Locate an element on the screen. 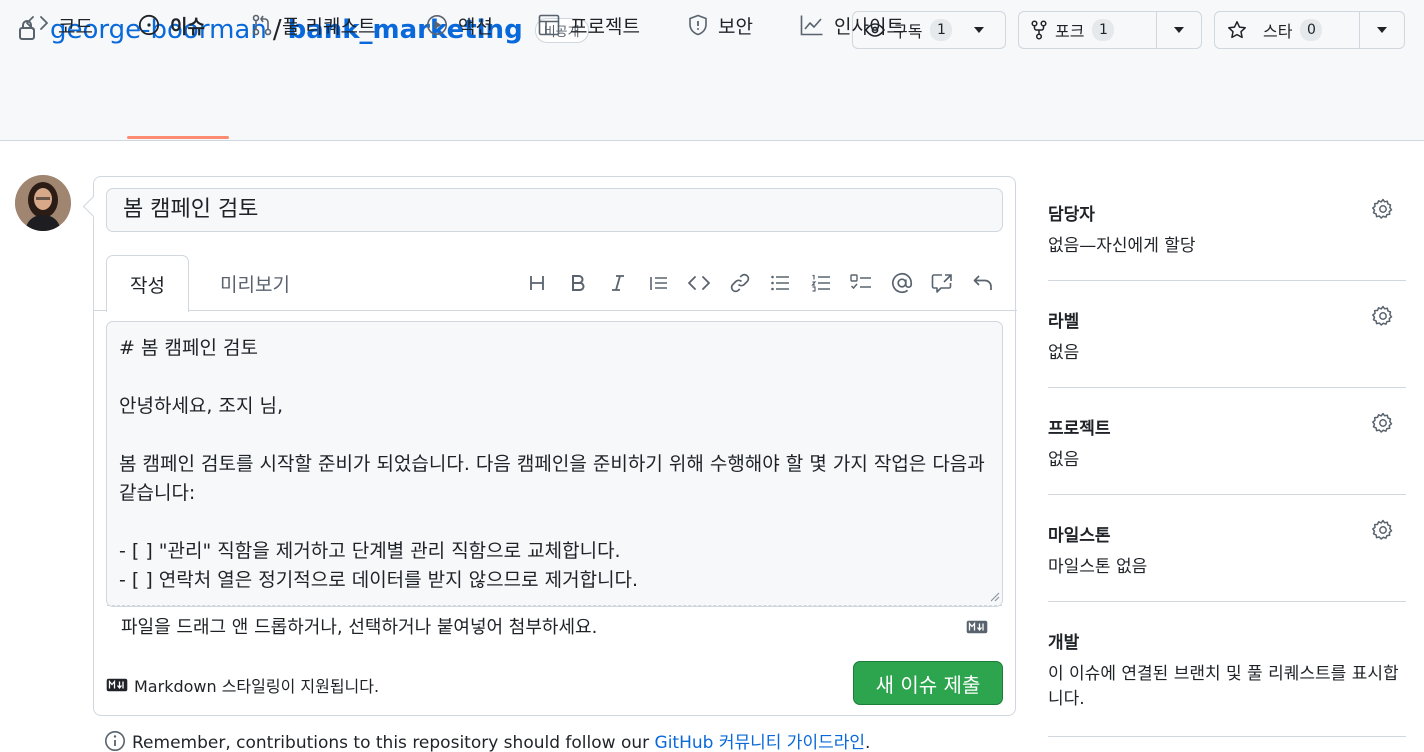 The image size is (1424, 752). form-footer: Markdown 스타일링이 지원됩니다. 새 이슈 제출 is located at coordinates (554, 683).